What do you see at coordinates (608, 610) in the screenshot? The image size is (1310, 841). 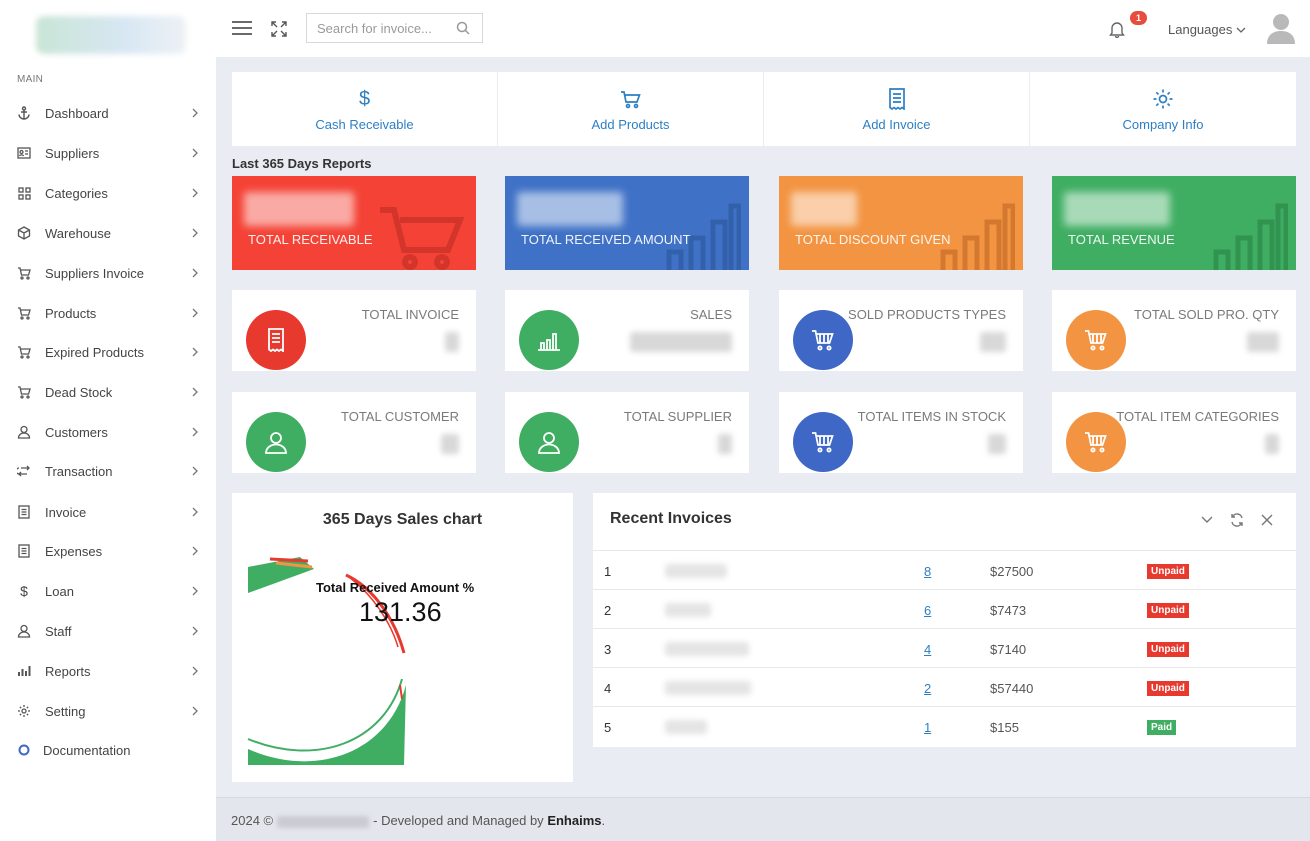 I see `row-number: 2` at bounding box center [608, 610].